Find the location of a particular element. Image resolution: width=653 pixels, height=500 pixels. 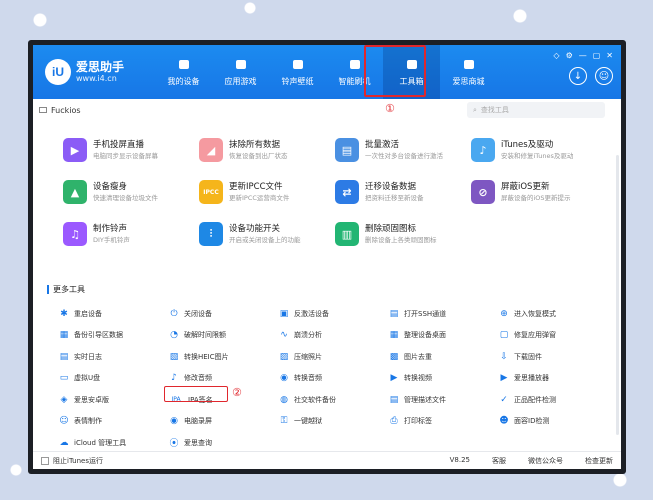

tool-item: ⫶ 设备功能开关 开启或关闭设备上的功能 is located at coordinates (267, 234).